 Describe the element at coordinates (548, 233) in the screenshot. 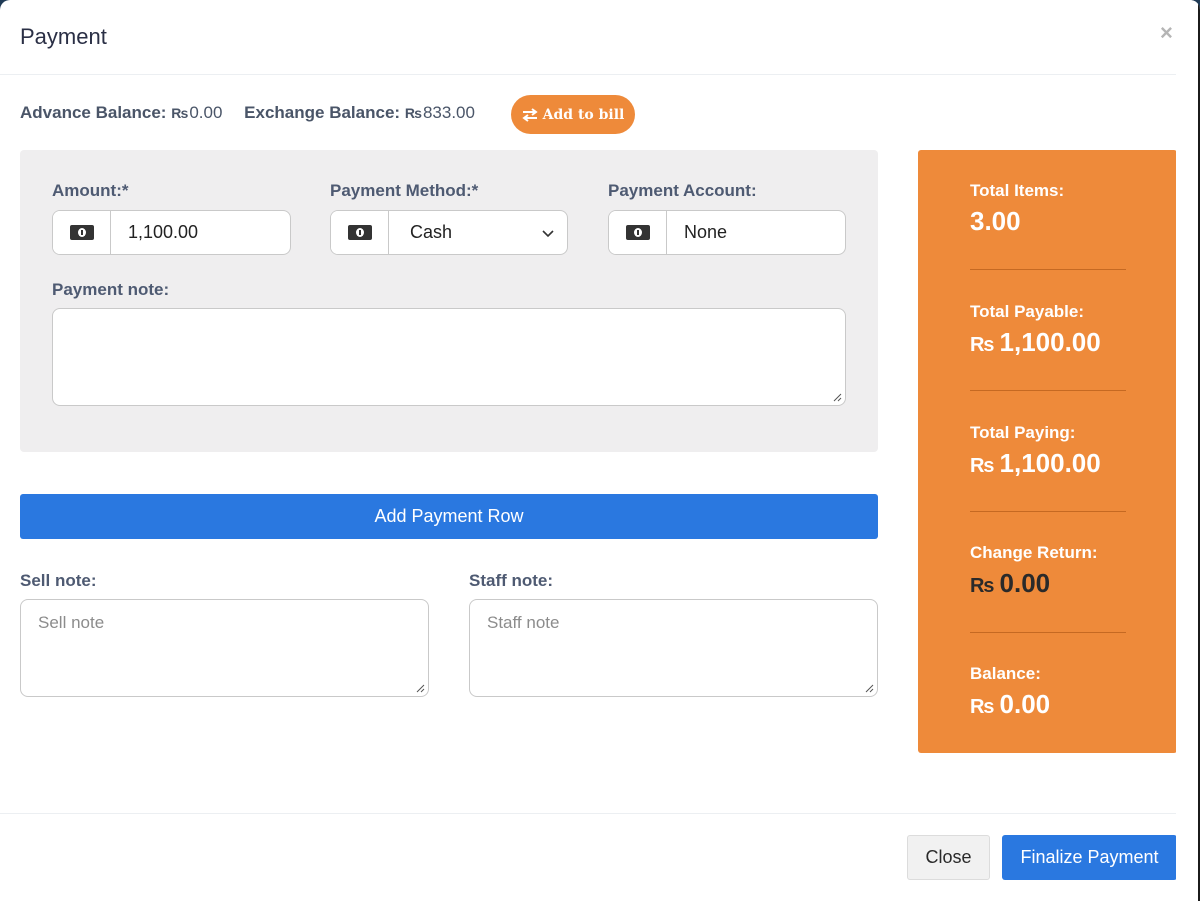

I see `chevron-down-icon` at that location.